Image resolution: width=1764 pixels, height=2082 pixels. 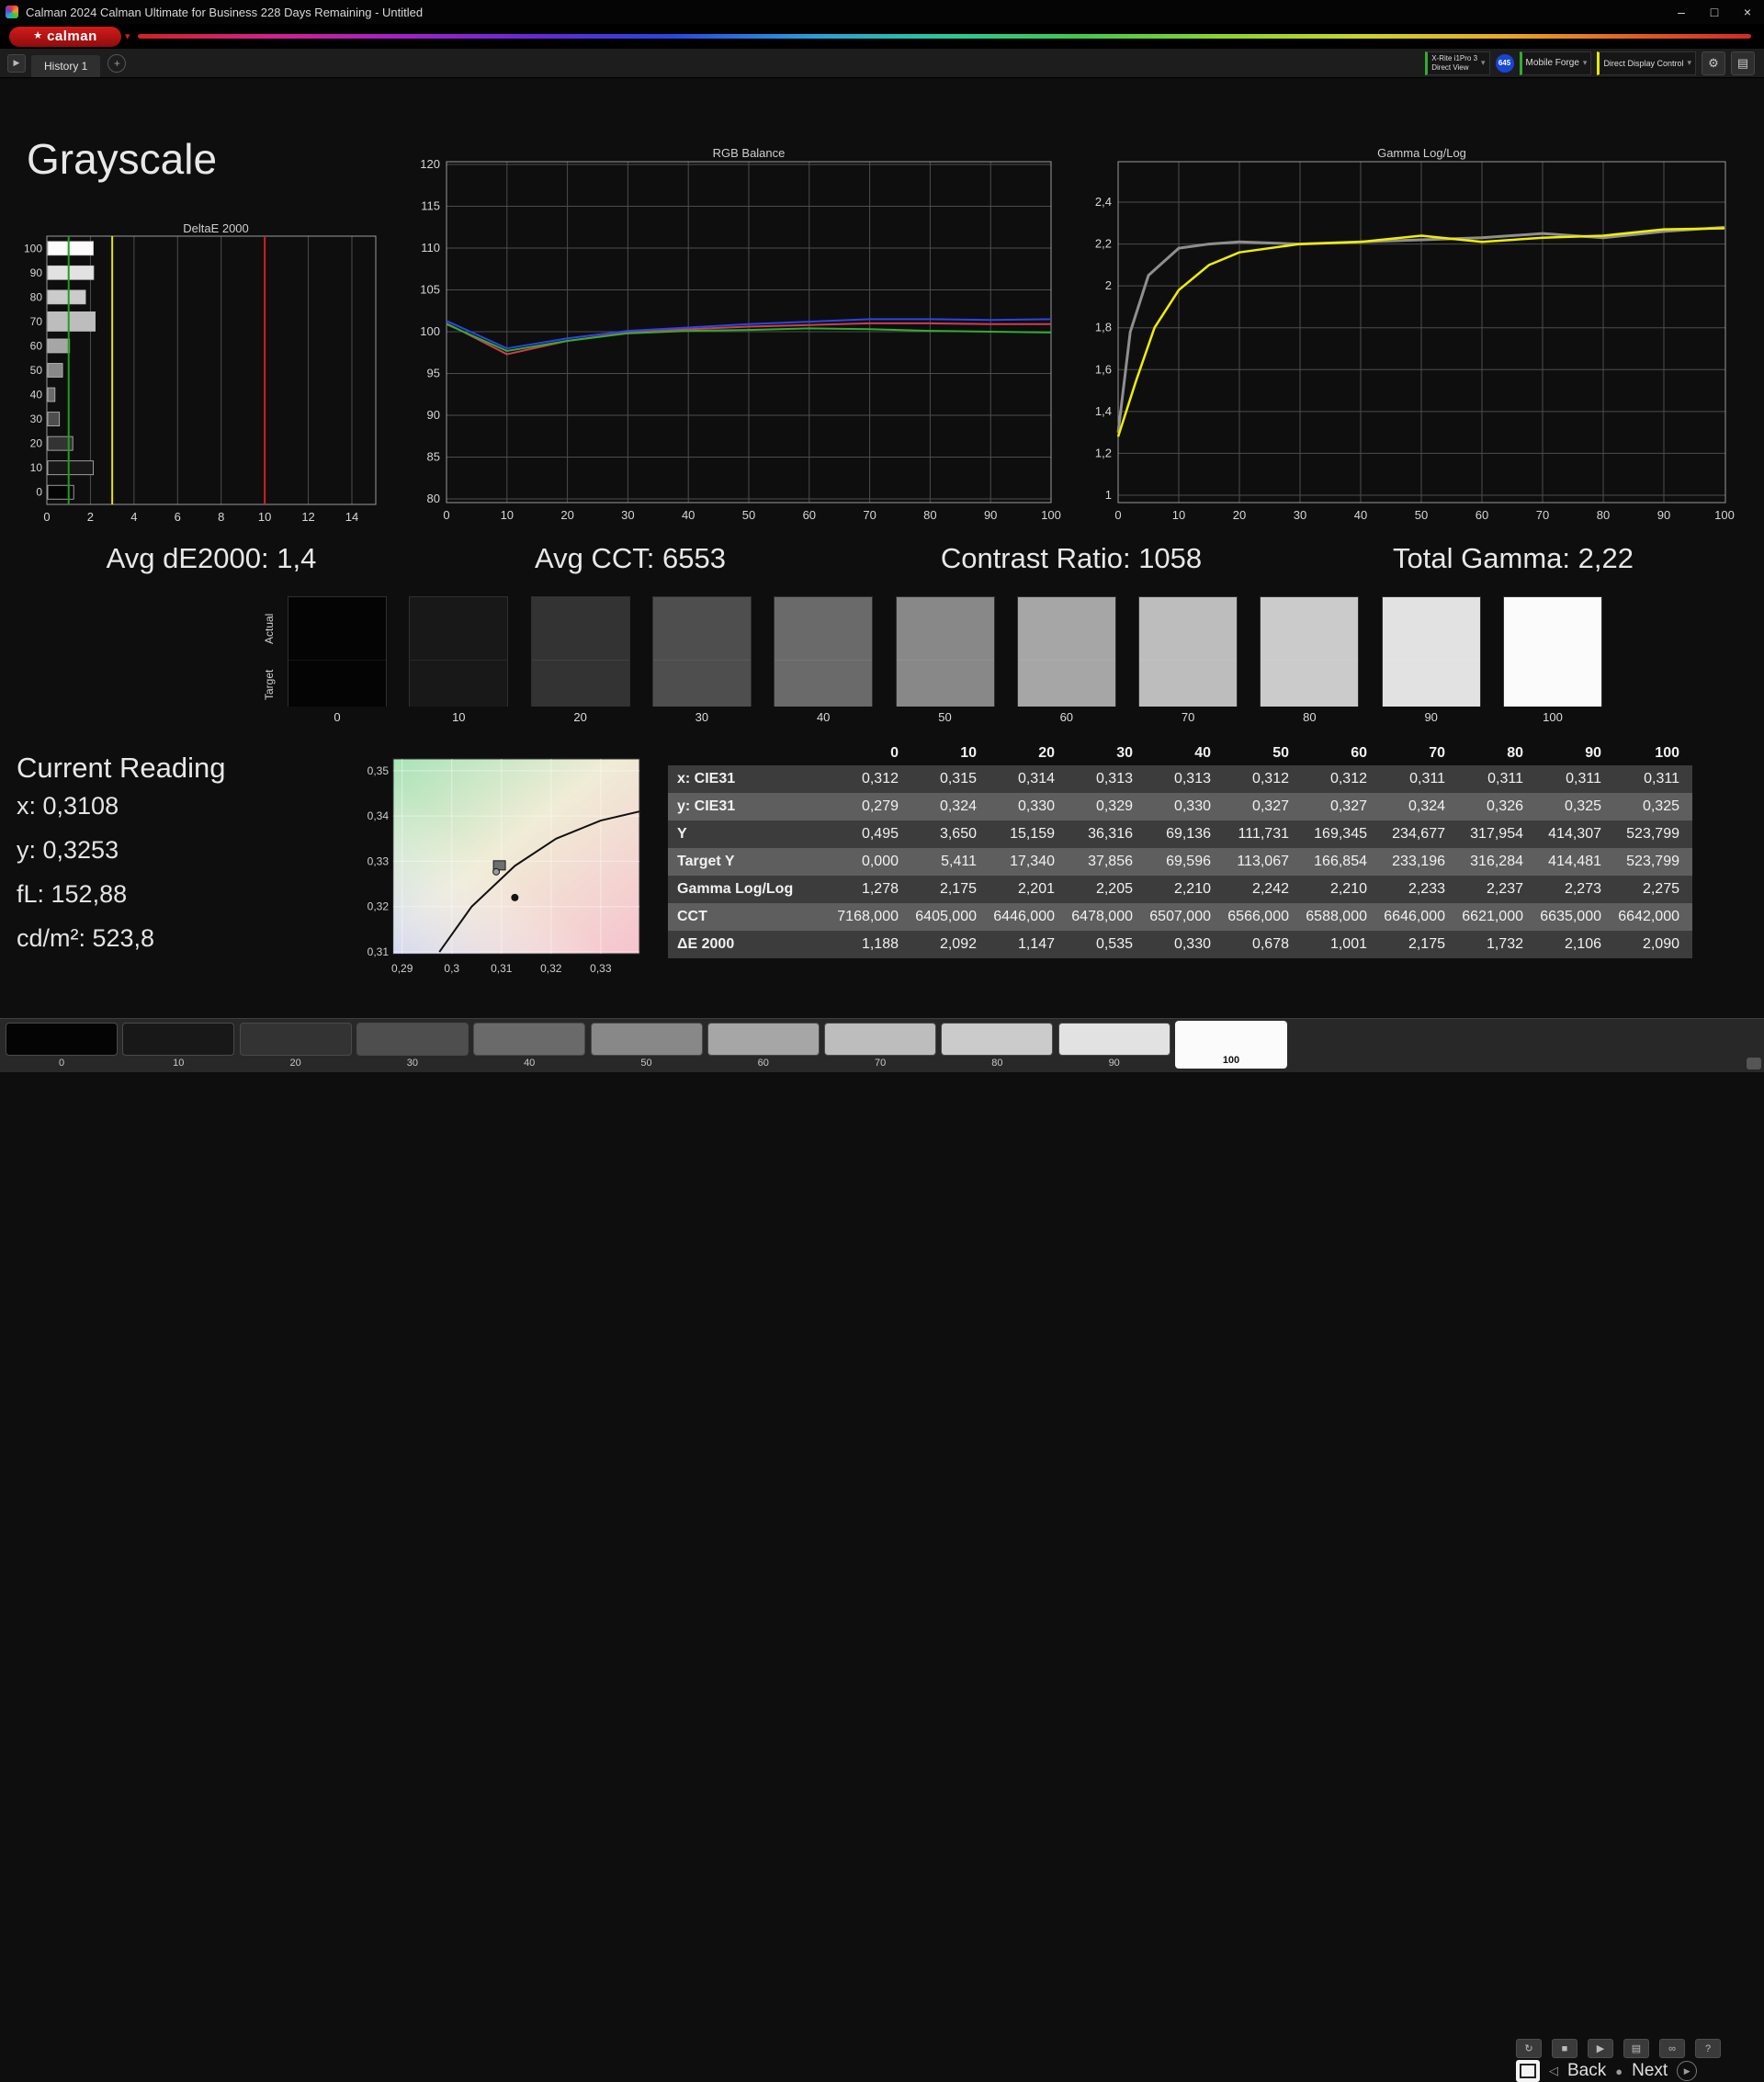 What do you see at coordinates (1450, 67) in the screenshot?
I see `meter-device-line2: Direct View` at bounding box center [1450, 67].